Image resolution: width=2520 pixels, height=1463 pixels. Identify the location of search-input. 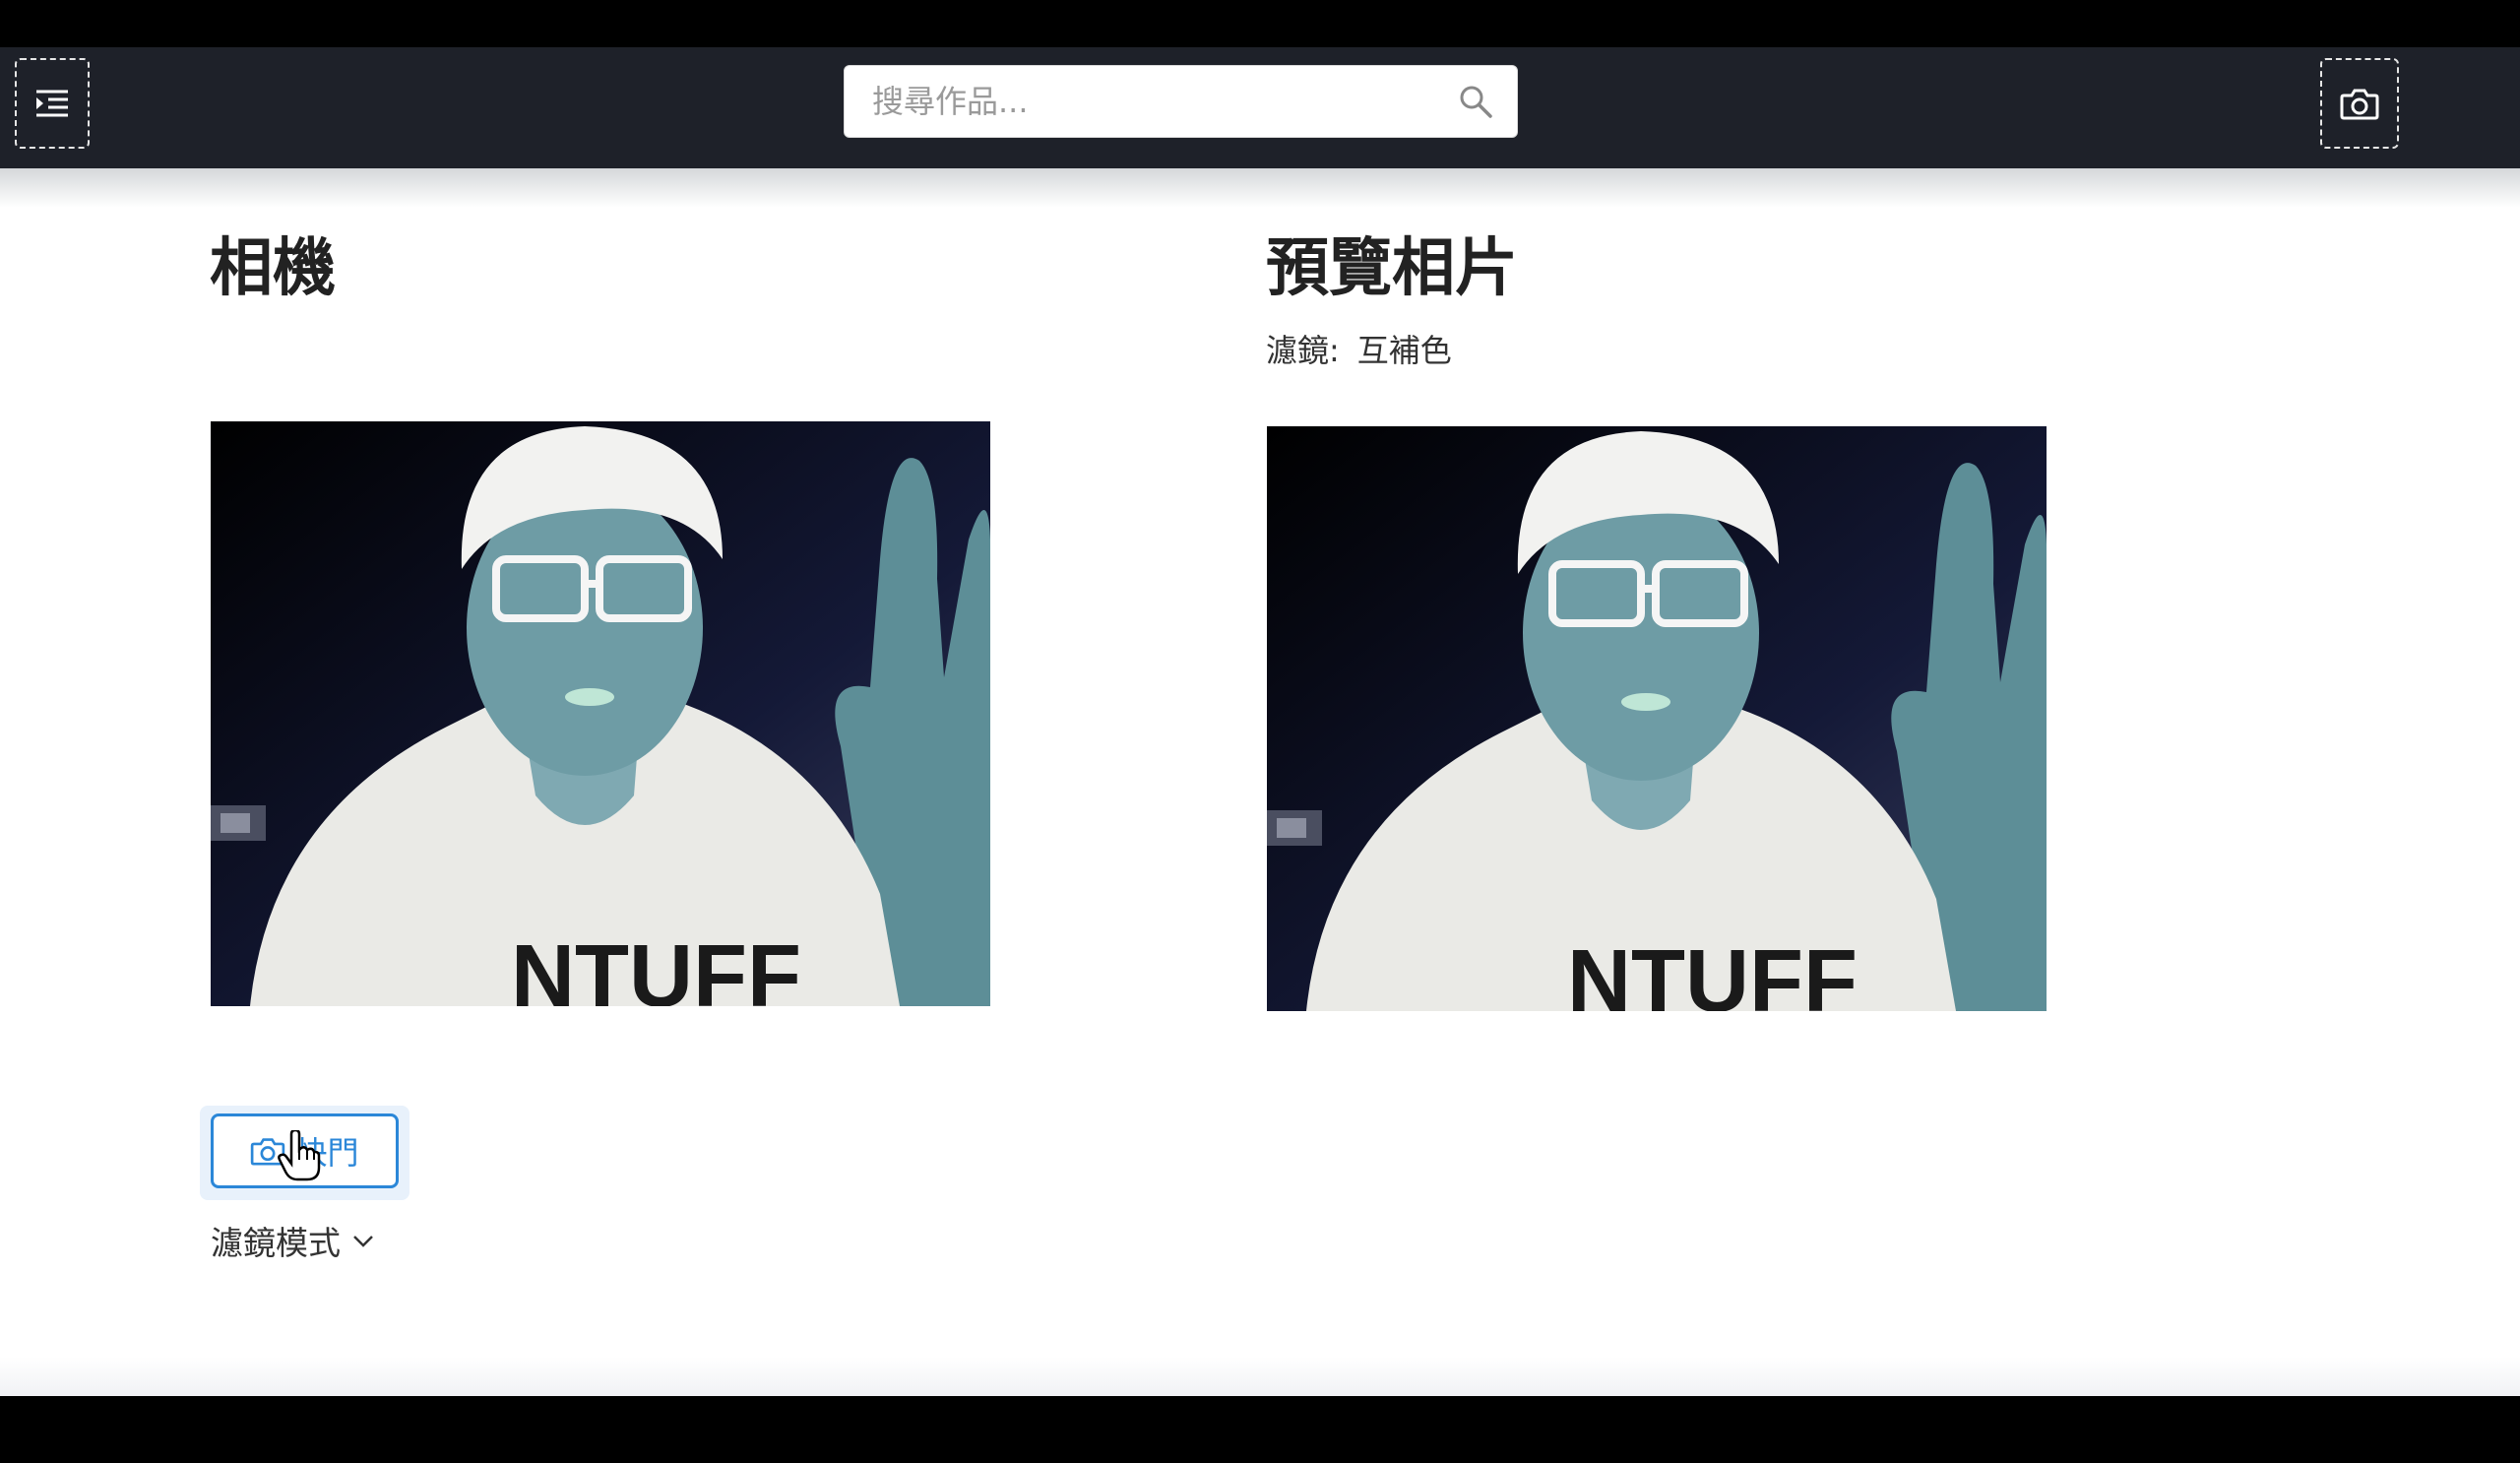
(1140, 101).